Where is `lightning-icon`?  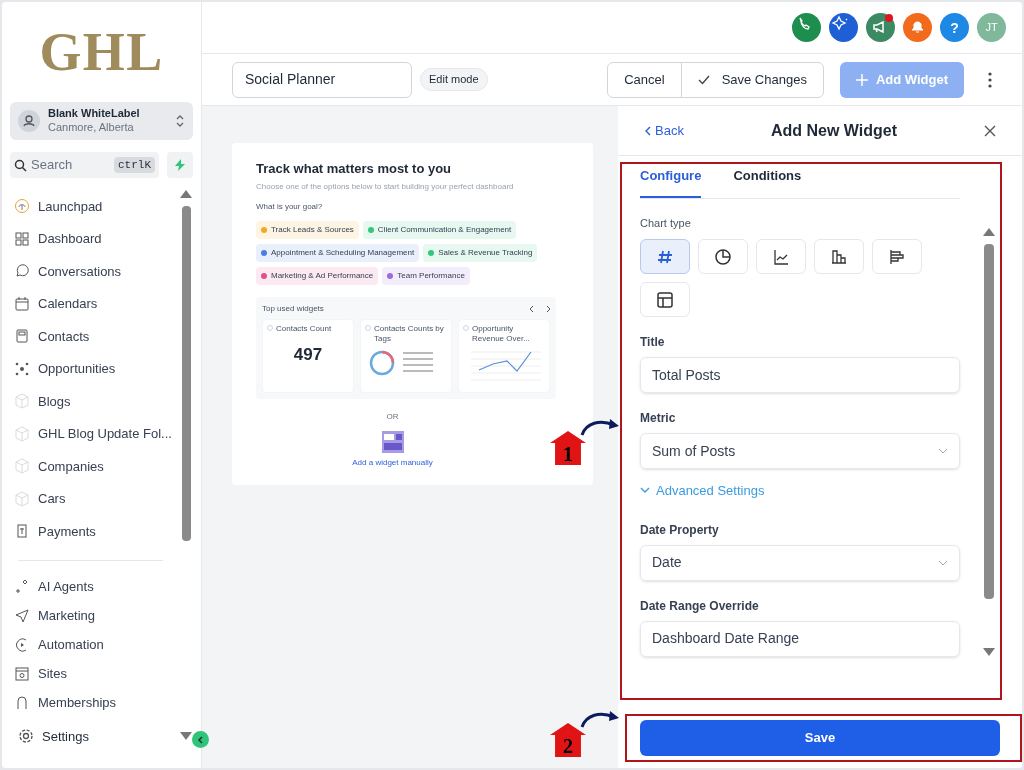
lightning-icon is located at coordinates (180, 165).